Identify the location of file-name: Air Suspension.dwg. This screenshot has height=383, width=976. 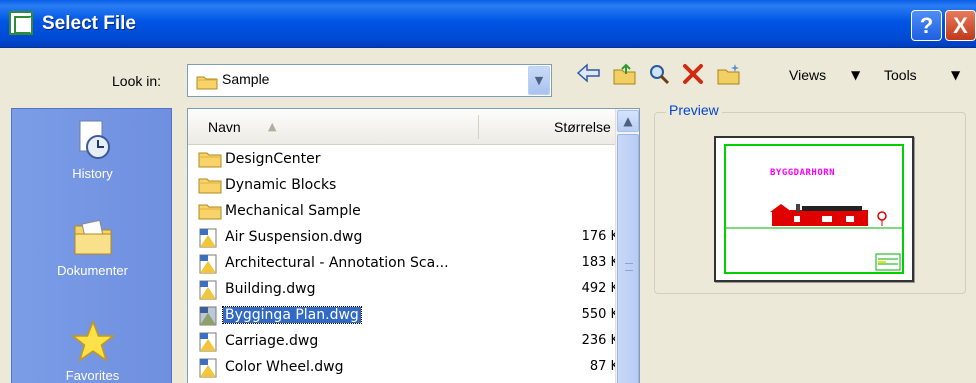
(294, 237).